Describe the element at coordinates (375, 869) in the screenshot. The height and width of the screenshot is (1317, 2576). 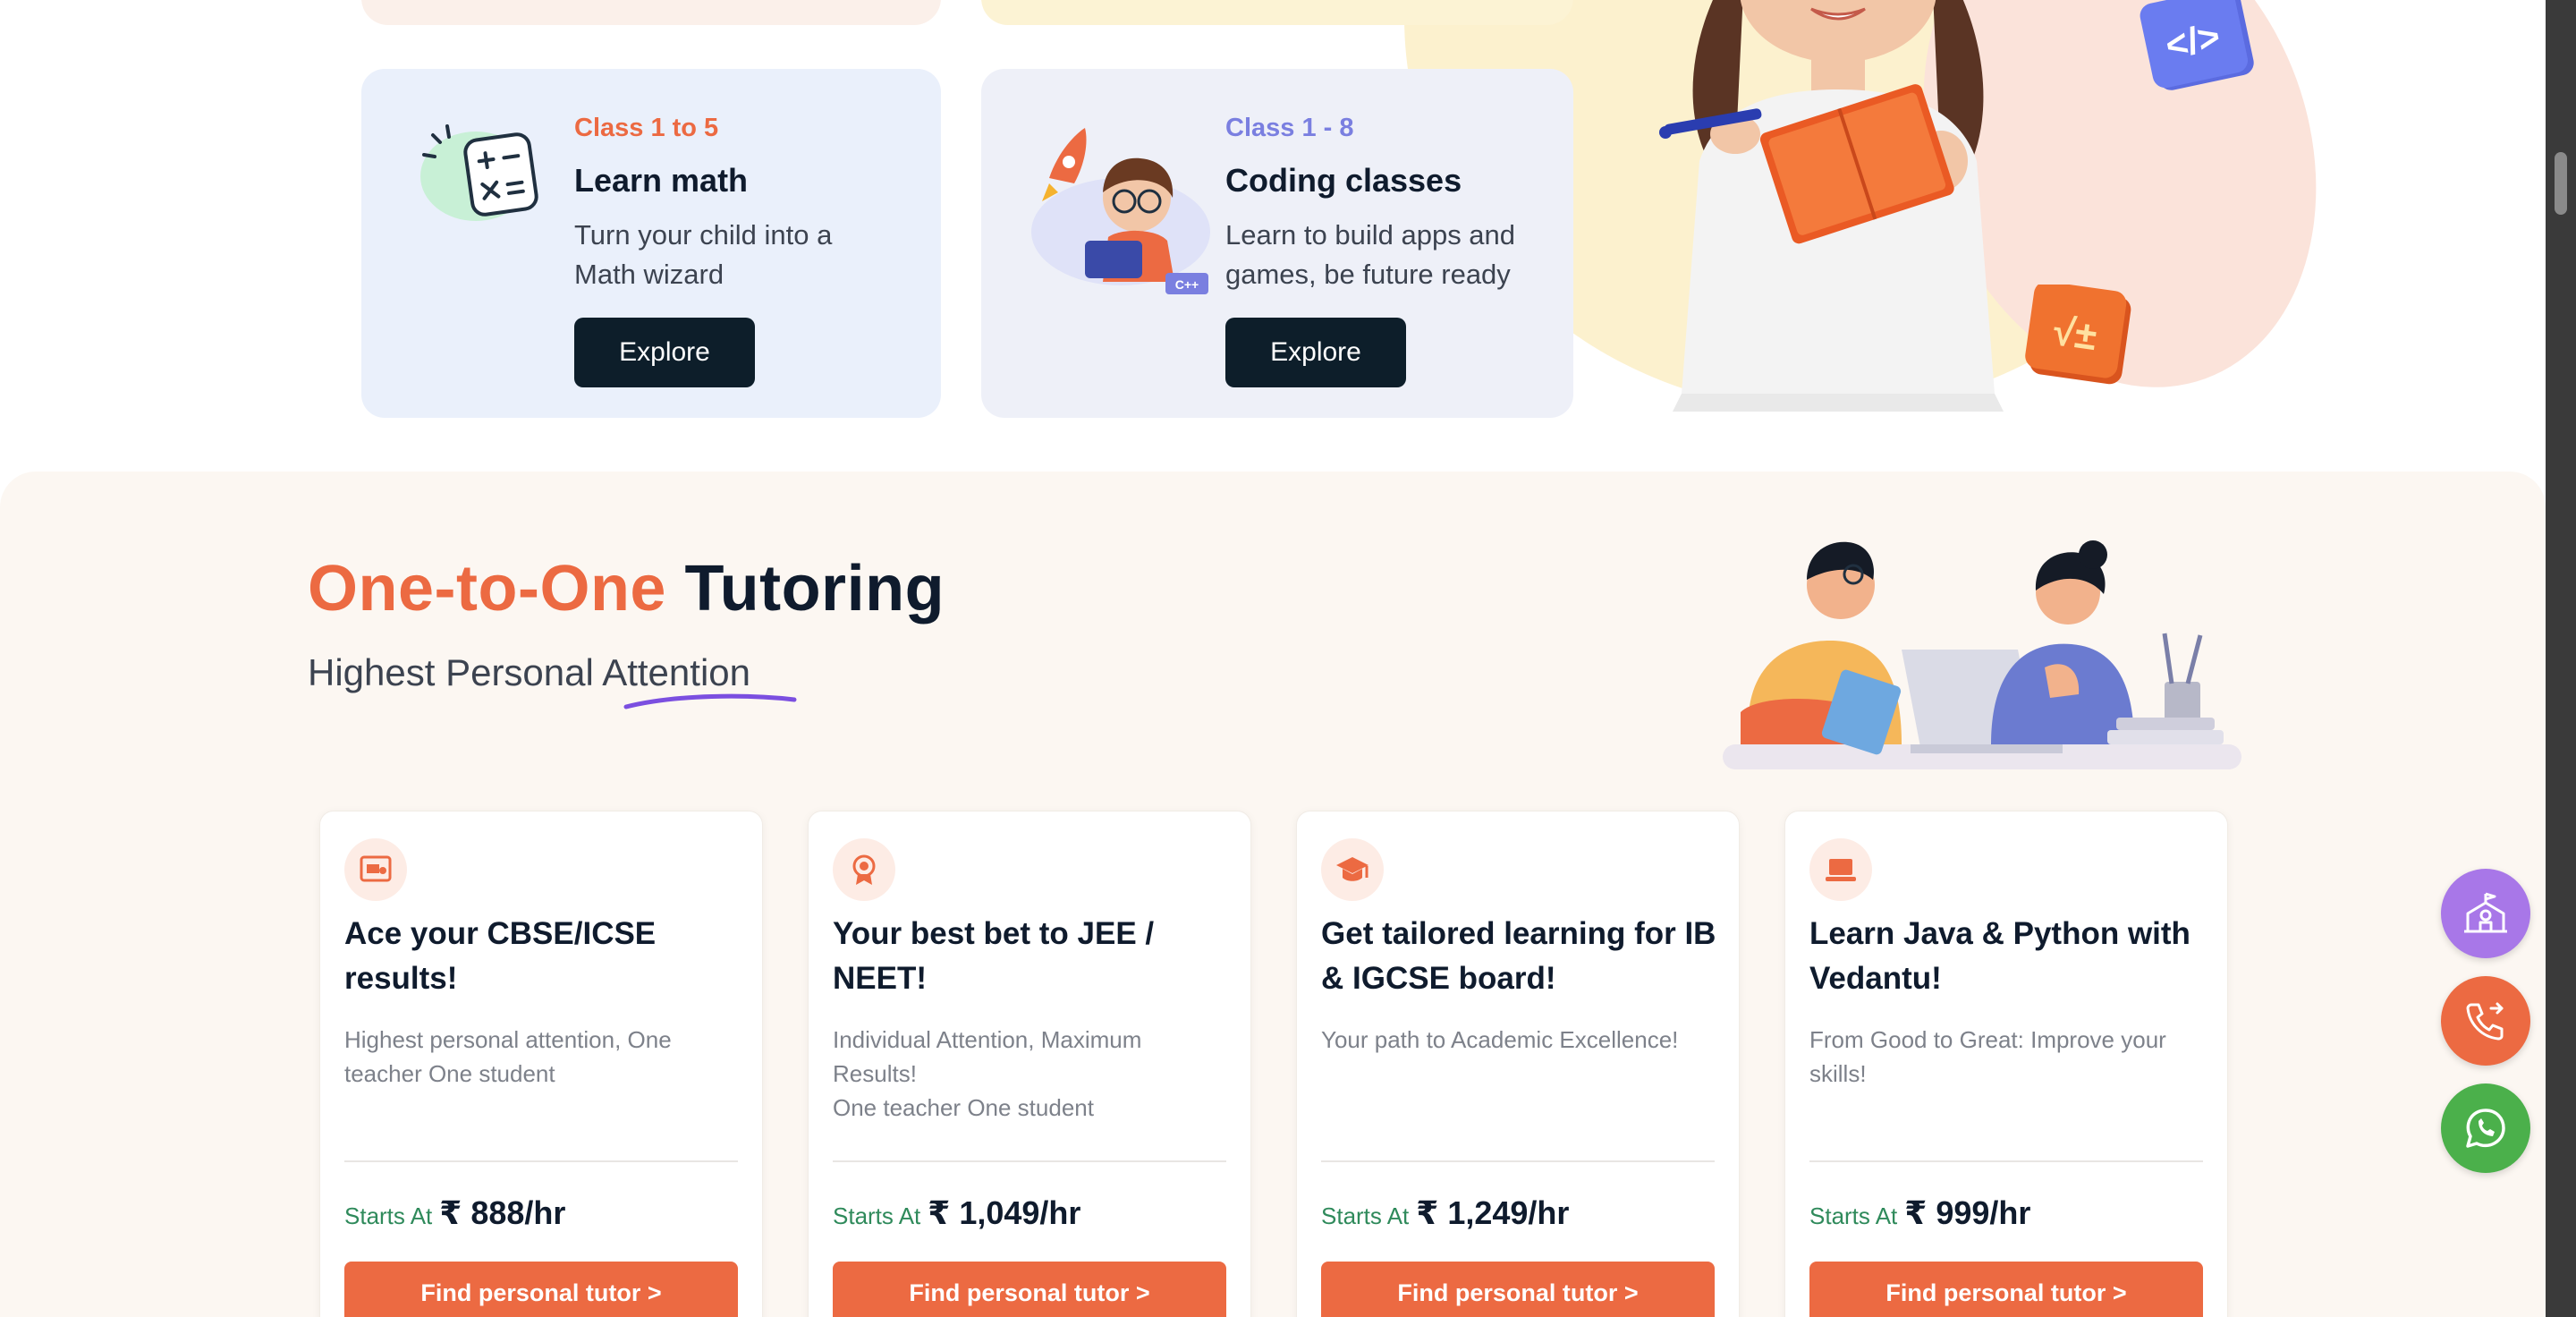
I see `certificate-icon` at that location.